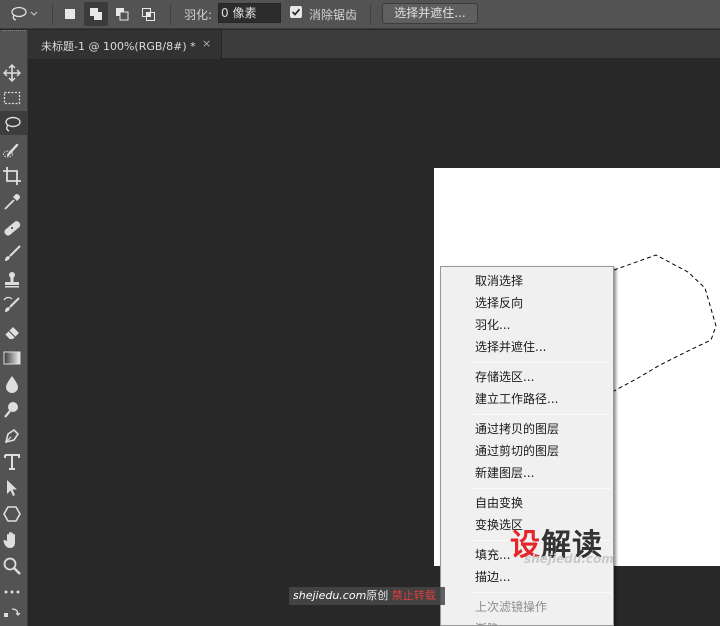  I want to click on lasso-tool, so click(14, 123).